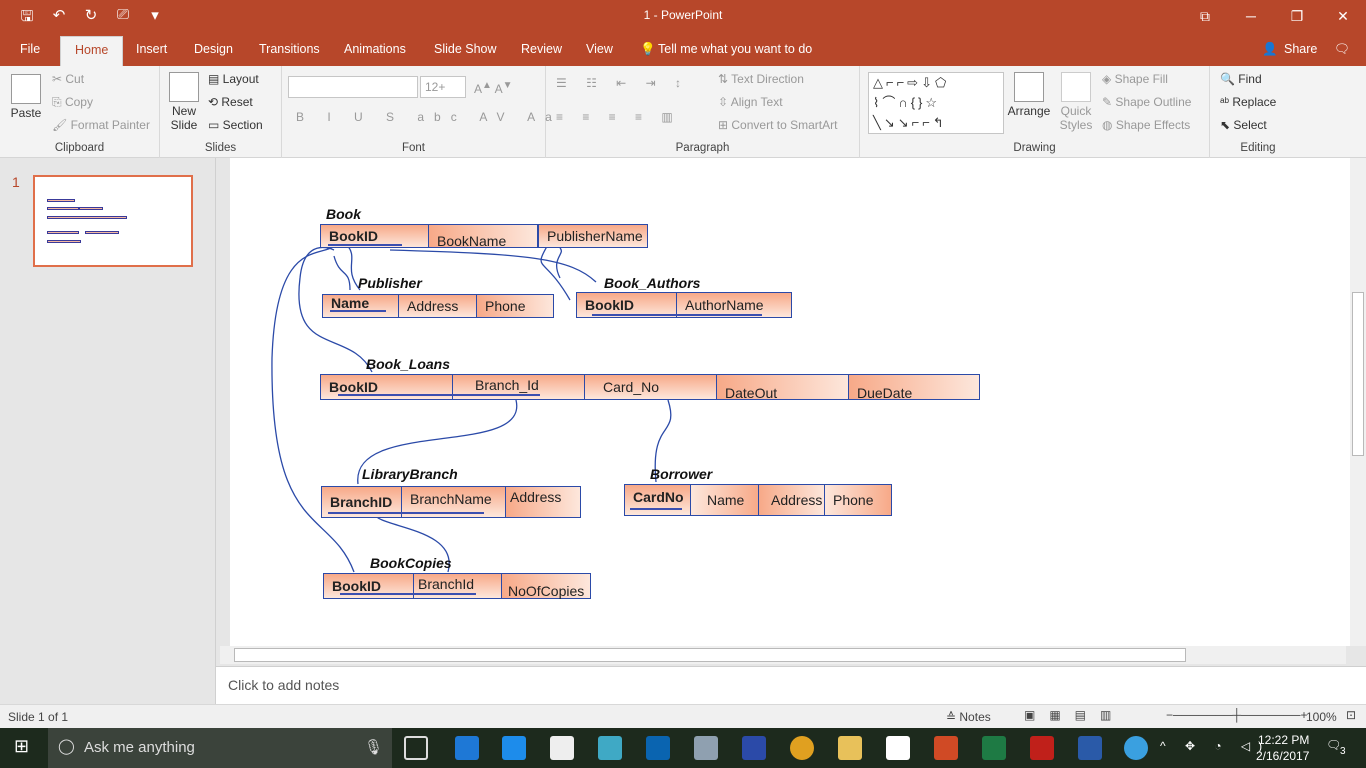  What do you see at coordinates (658, 748) in the screenshot?
I see `outlook-icon` at bounding box center [658, 748].